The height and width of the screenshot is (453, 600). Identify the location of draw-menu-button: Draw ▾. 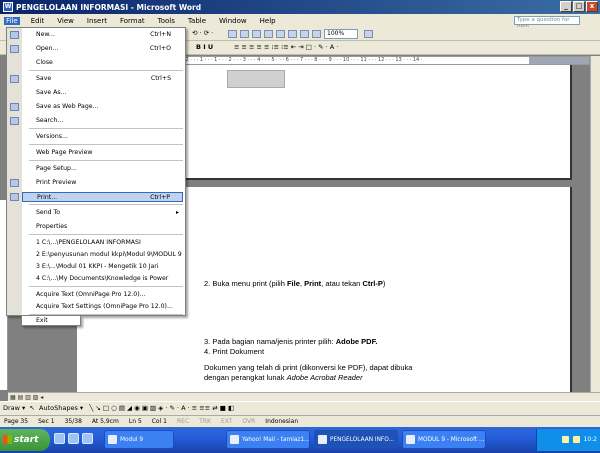
(14, 408).